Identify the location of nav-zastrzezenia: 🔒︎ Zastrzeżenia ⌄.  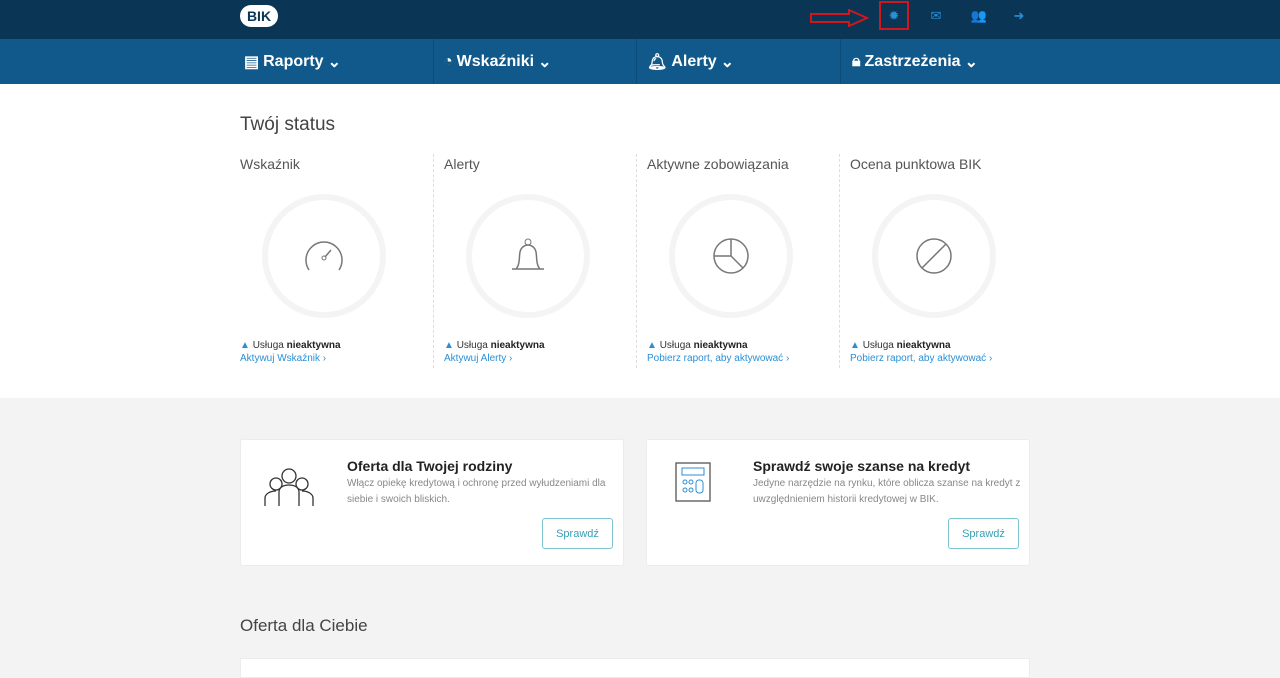
(915, 61).